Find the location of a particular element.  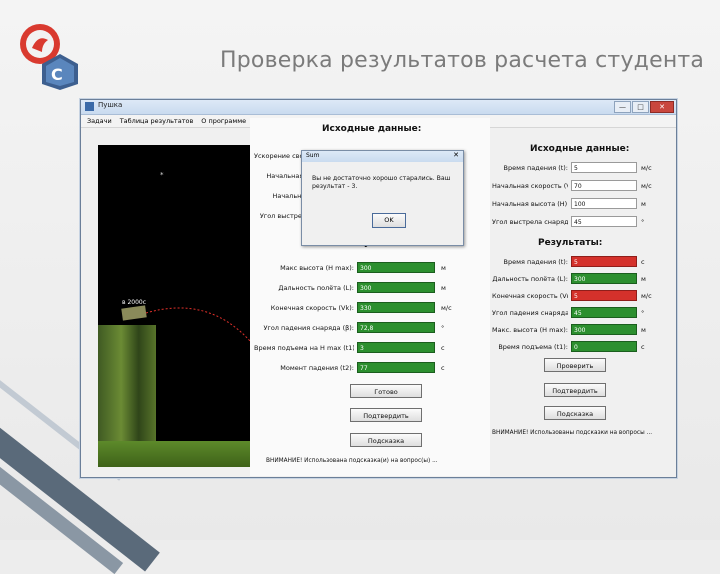

teacher-field-label: Начальная скорость (V0): is located at coordinates (530, 185).